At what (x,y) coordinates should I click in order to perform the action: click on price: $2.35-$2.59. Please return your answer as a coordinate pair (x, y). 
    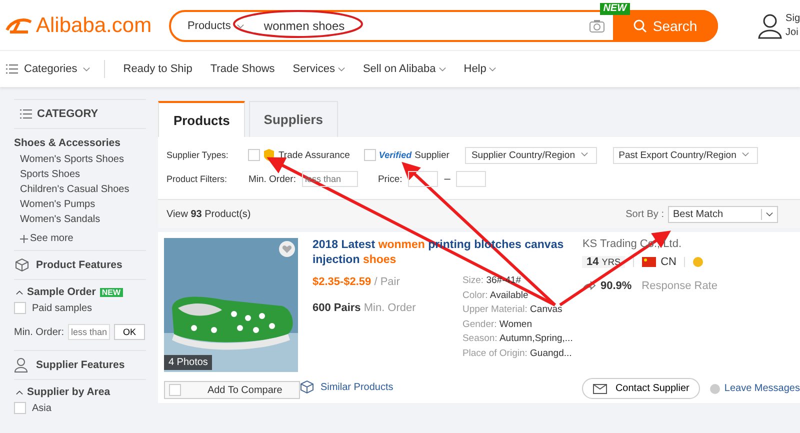
    Looking at the image, I should click on (342, 282).